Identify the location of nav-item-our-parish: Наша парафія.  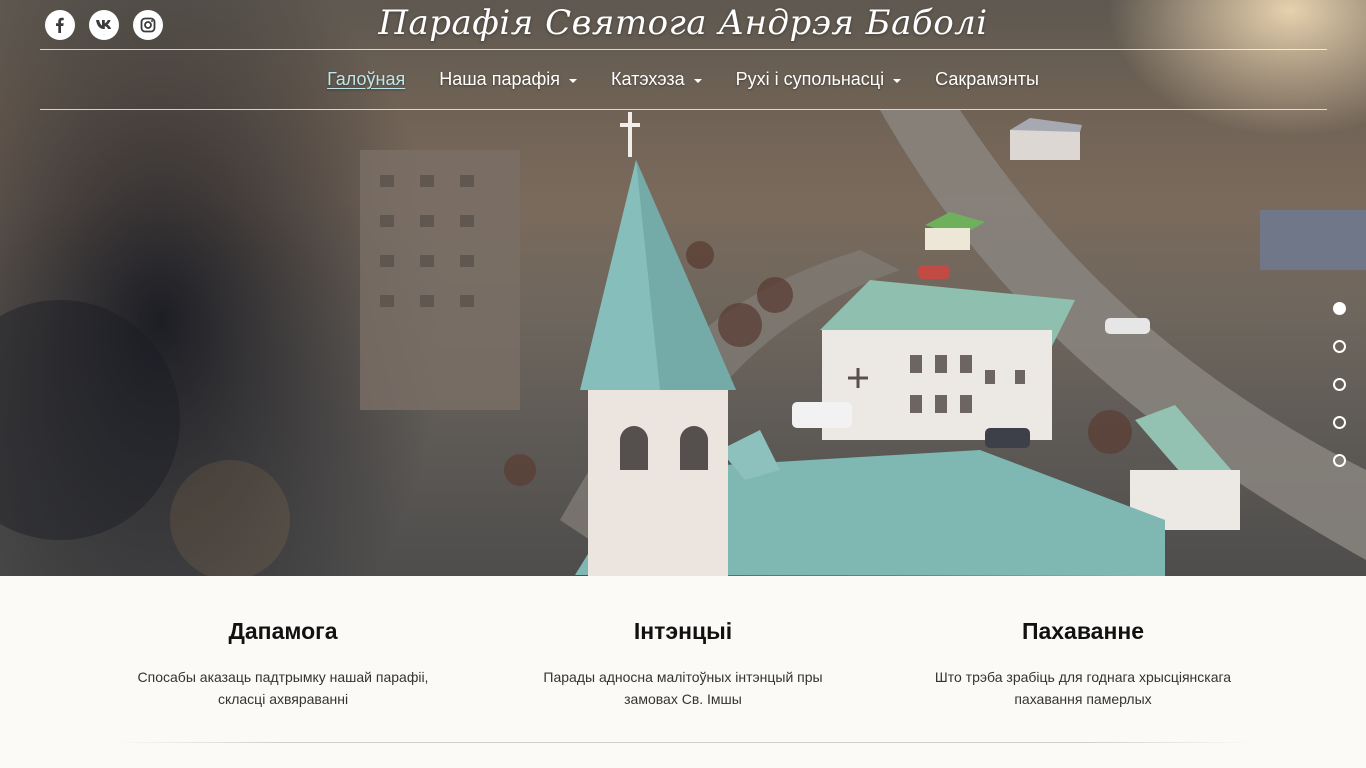
(508, 79).